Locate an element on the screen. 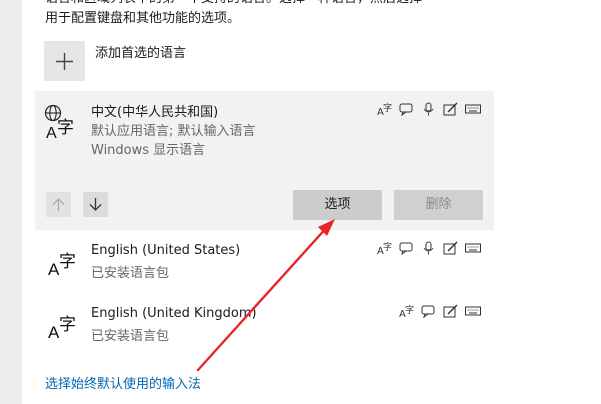  options-button: 选项 is located at coordinates (337, 205).